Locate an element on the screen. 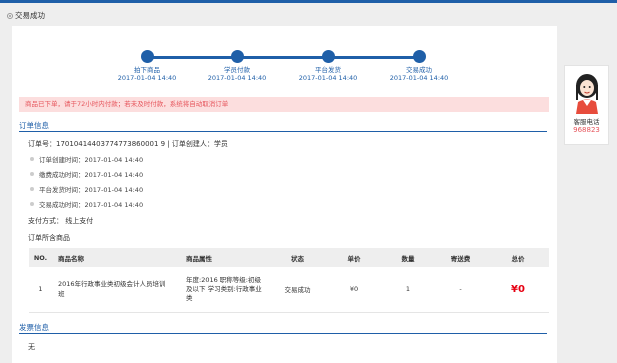  customer-service-widget: 客服电话 968823 is located at coordinates (586, 105).